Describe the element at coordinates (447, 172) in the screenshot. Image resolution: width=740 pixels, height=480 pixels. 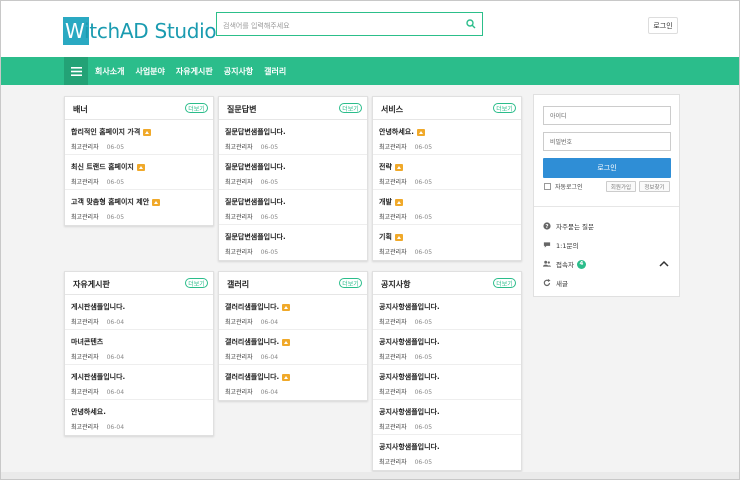
I see `list-item: 전략 최고관리자 06-05` at that location.